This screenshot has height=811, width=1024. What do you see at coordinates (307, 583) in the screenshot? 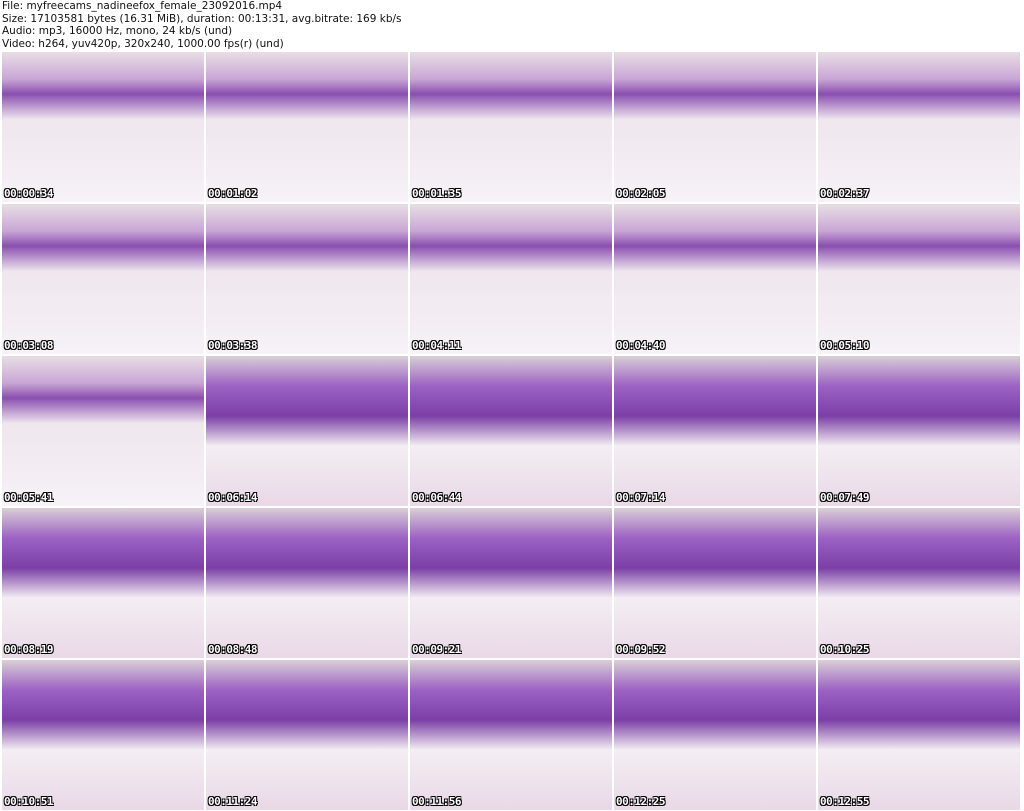
I see `video-thumbnail: 00:08:48` at bounding box center [307, 583].